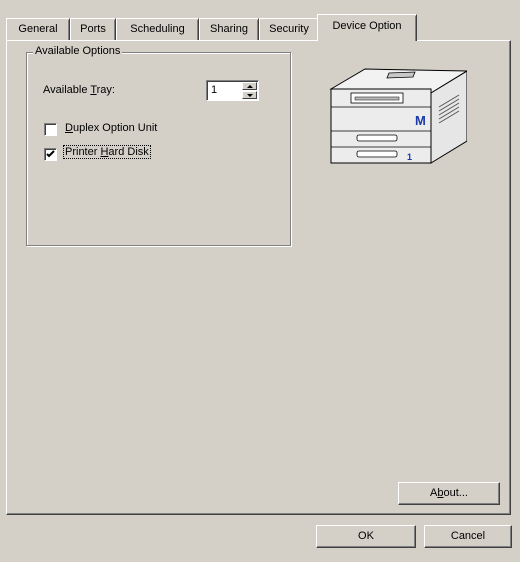 This screenshot has height=562, width=520. What do you see at coordinates (232, 90) in the screenshot?
I see `available-tray-spinbox: 1` at bounding box center [232, 90].